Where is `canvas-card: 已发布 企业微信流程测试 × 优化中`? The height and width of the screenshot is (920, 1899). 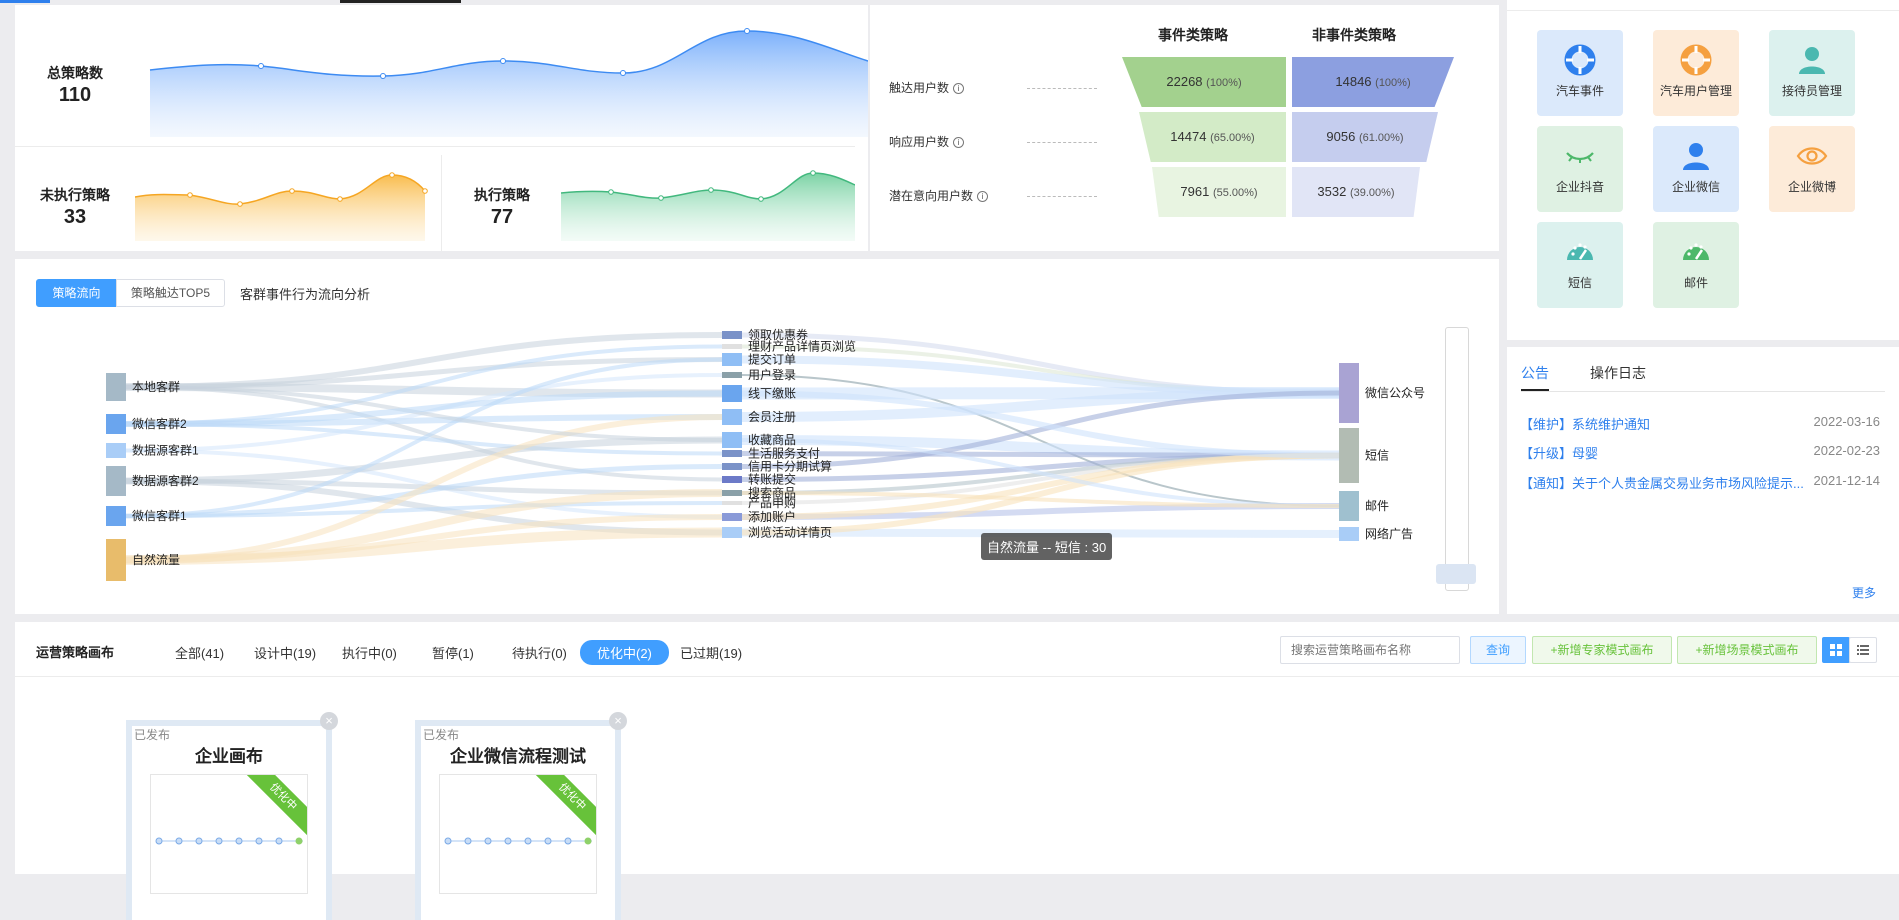
canvas-card: 已发布 企业微信流程测试 × 优化中 is located at coordinates (521, 816).